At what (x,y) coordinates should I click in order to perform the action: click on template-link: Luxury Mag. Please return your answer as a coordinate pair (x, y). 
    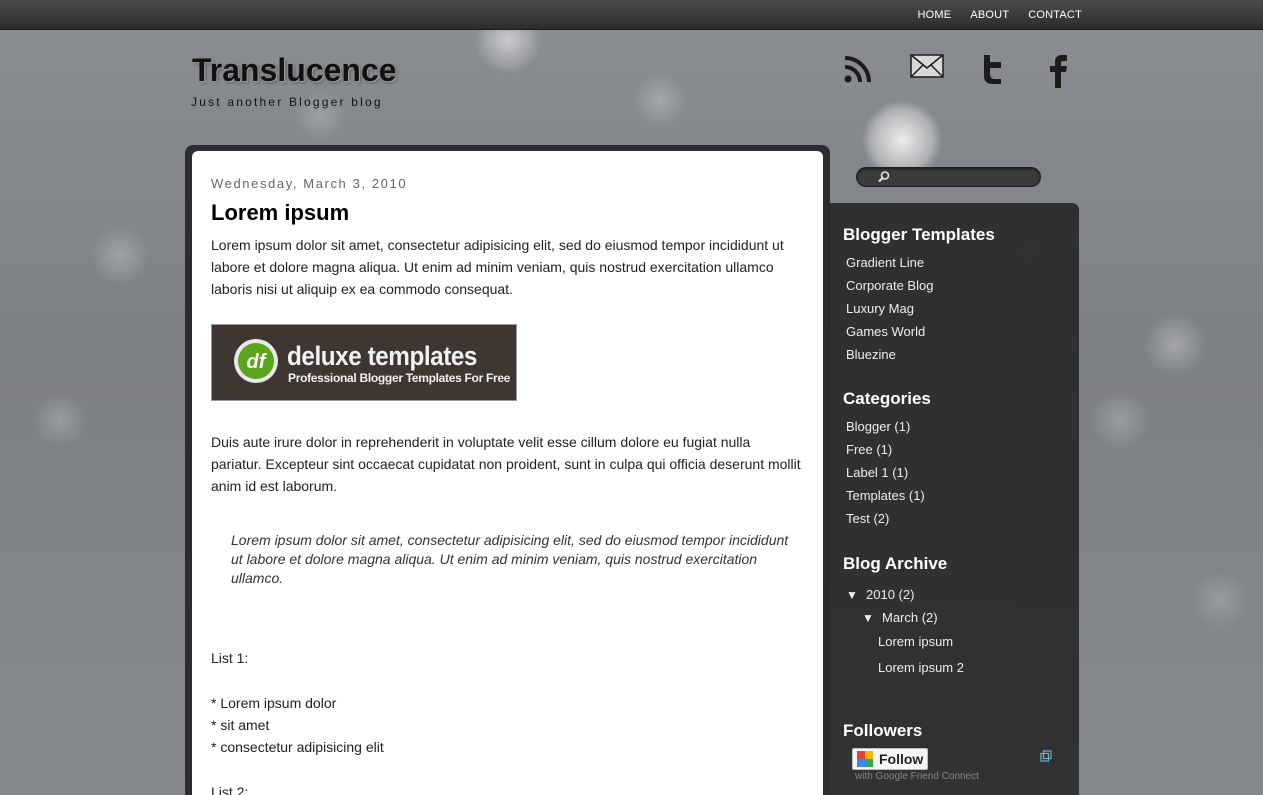
    Looking at the image, I should click on (880, 308).